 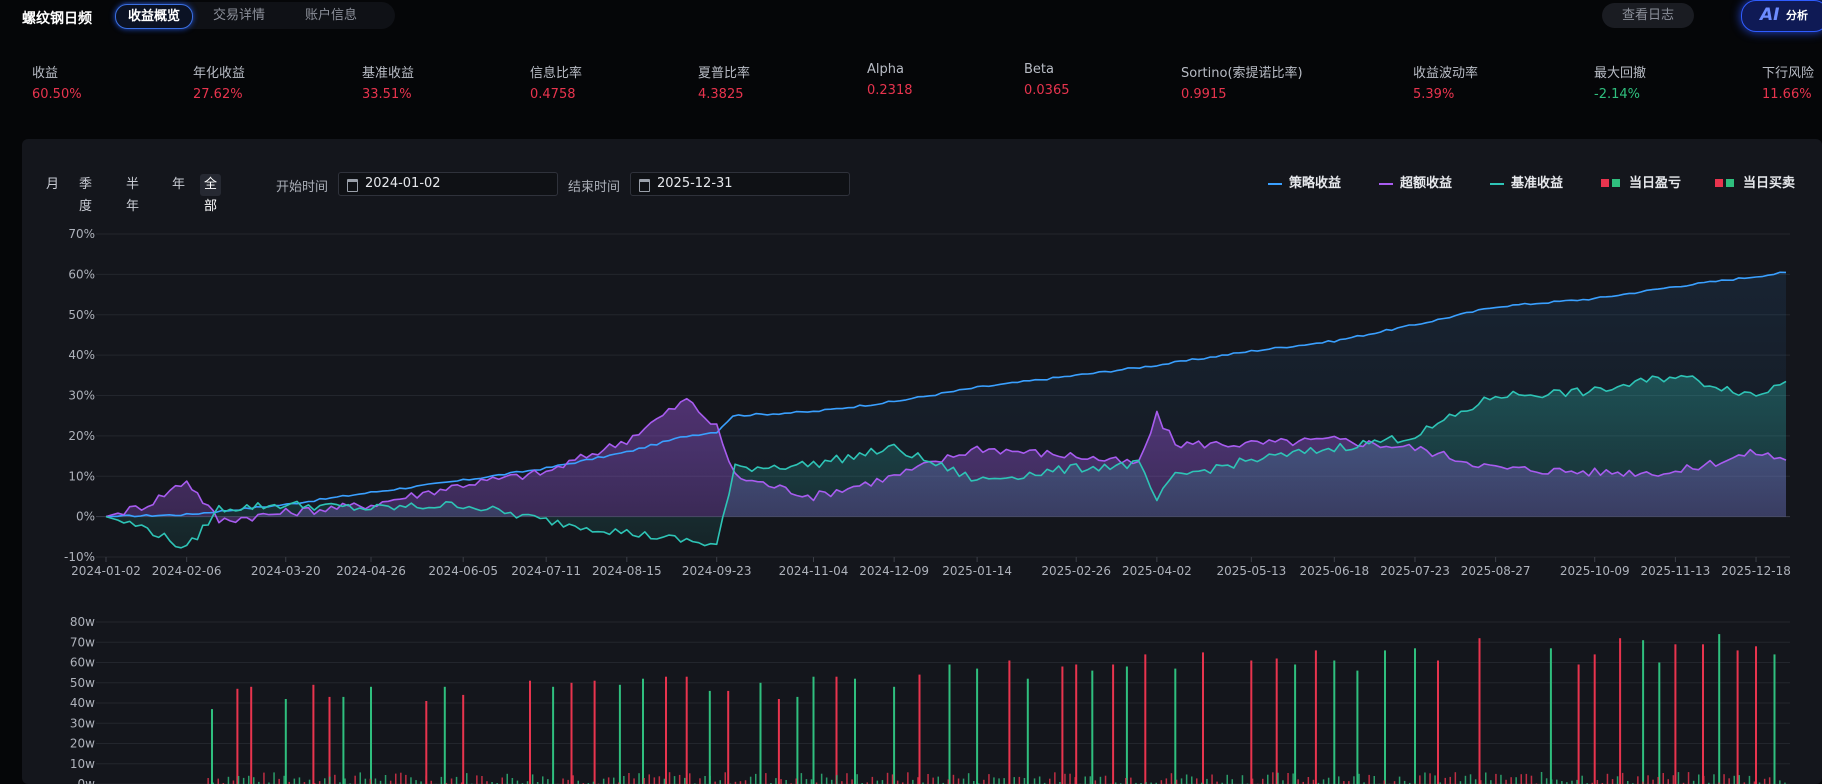 What do you see at coordinates (977, 571) in the screenshot?
I see `x-tick-label: 2025-01-14` at bounding box center [977, 571].